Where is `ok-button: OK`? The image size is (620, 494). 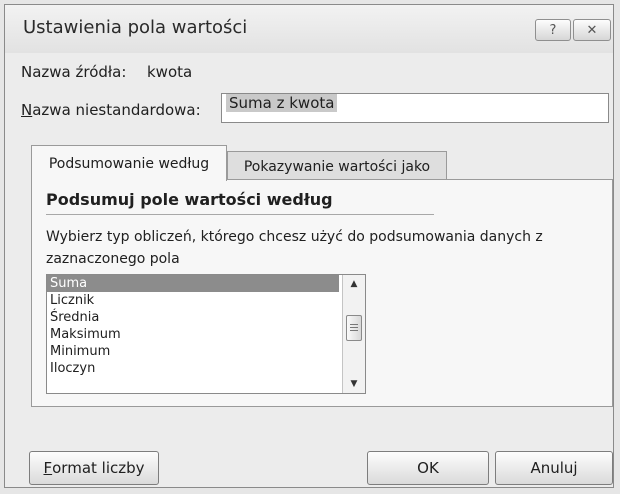
ok-button: OK is located at coordinates (428, 468).